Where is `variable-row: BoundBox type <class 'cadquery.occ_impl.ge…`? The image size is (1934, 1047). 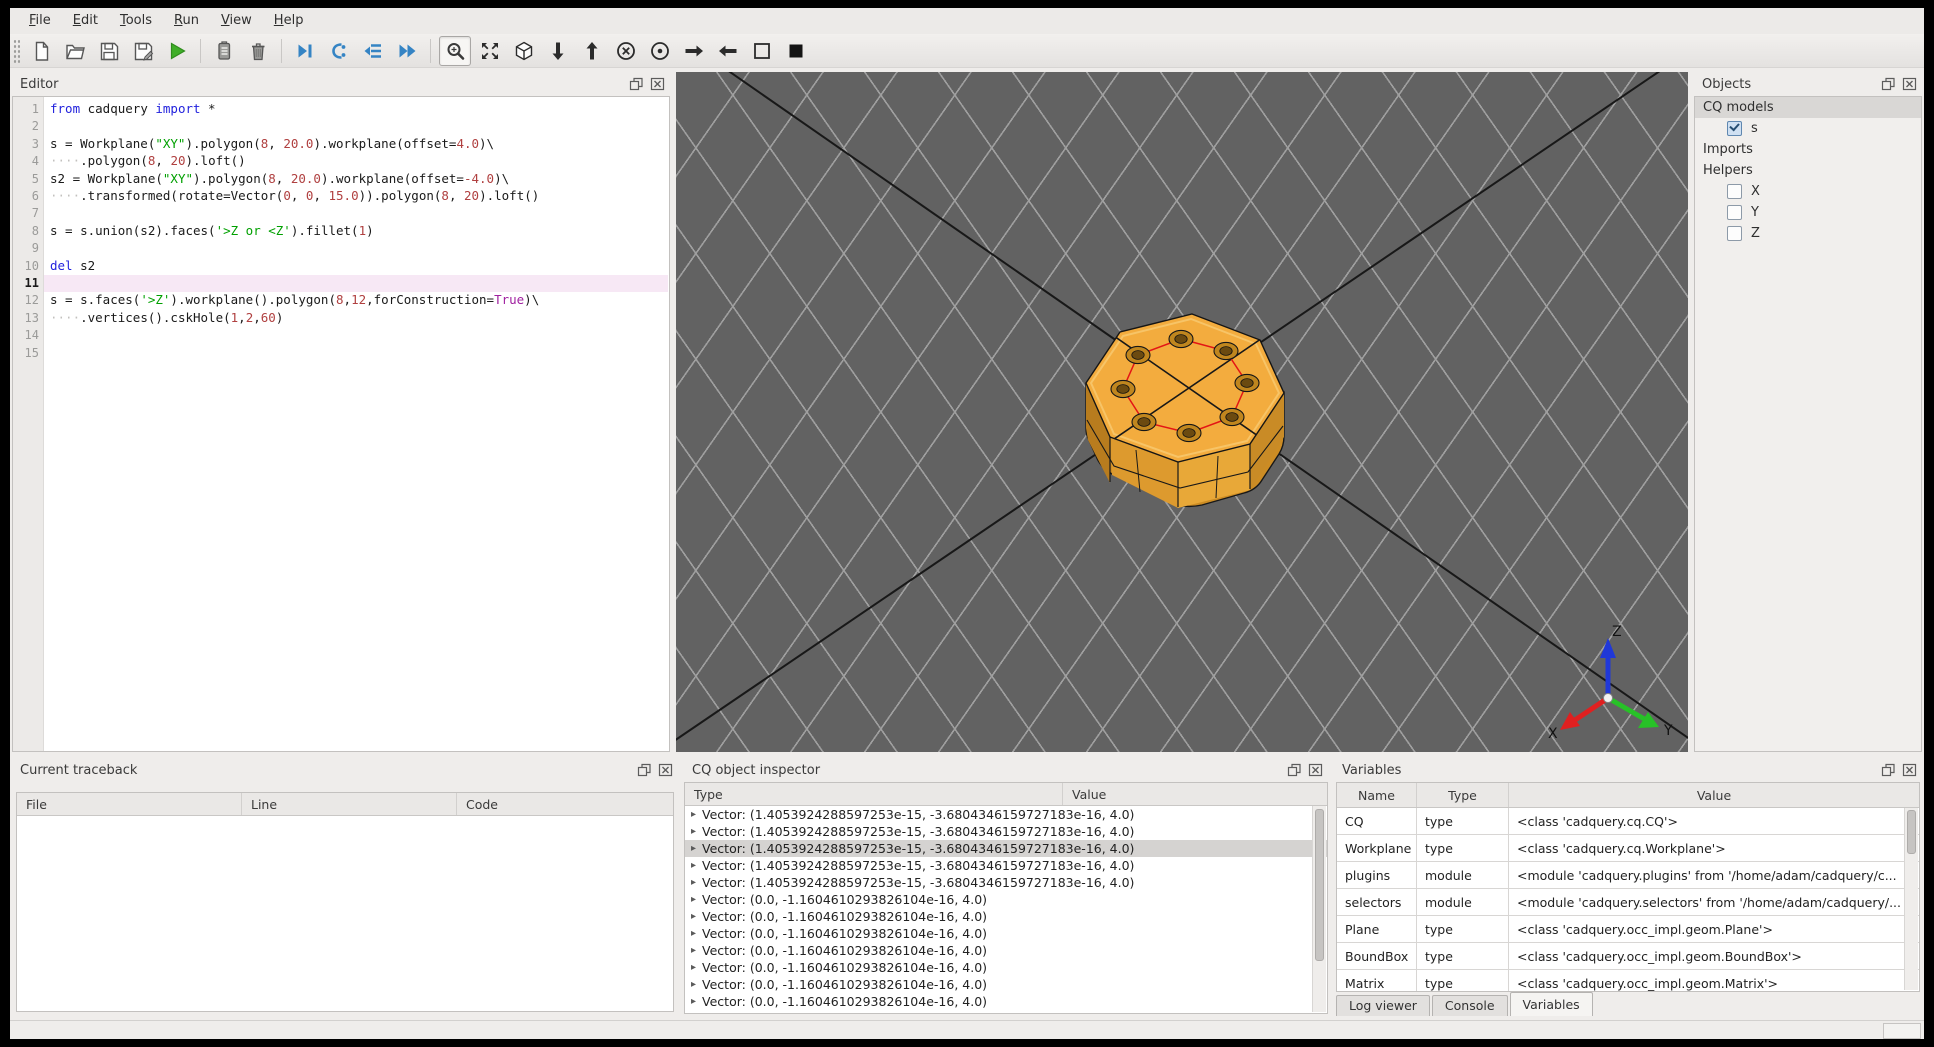 variable-row: BoundBox type <class 'cadquery.occ_impl.ge… is located at coordinates (1628, 956).